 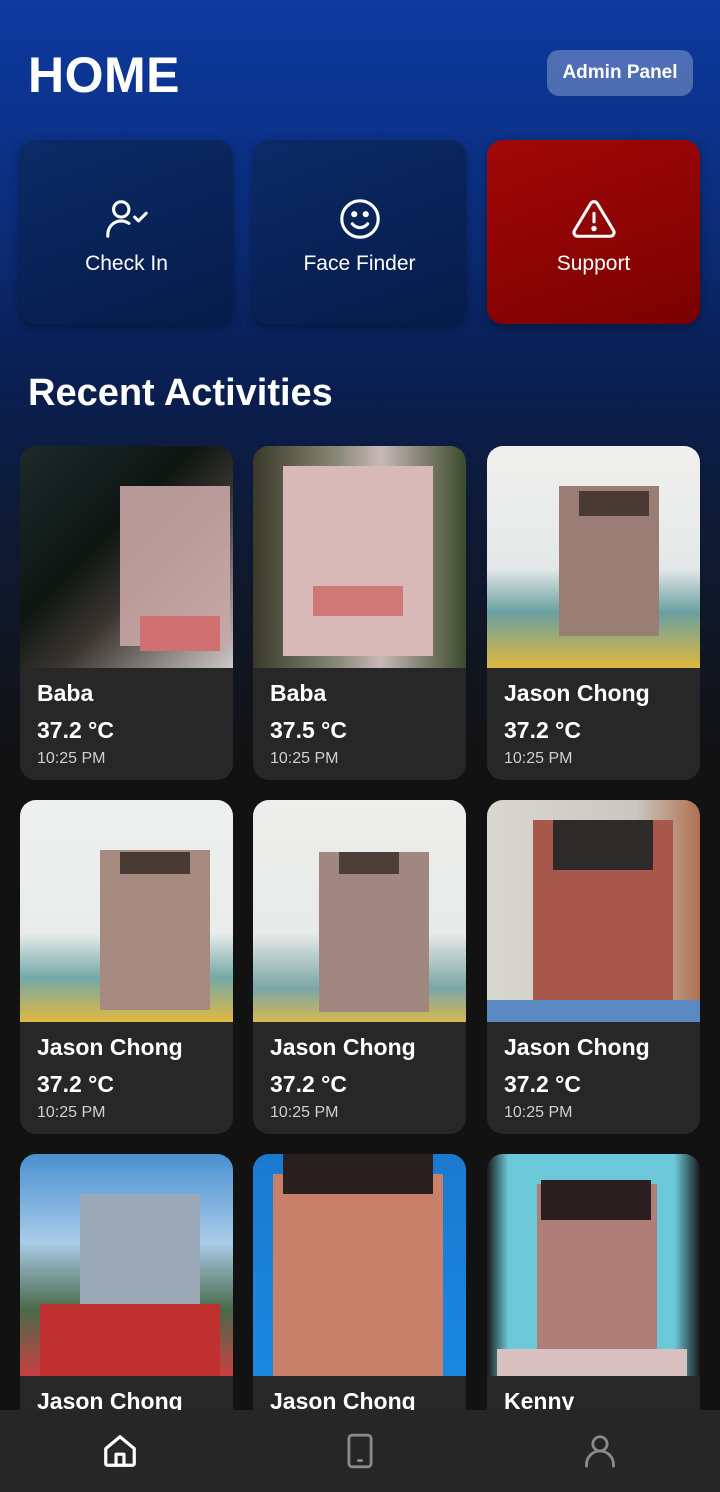 I want to click on smile-icon, so click(x=359, y=219).